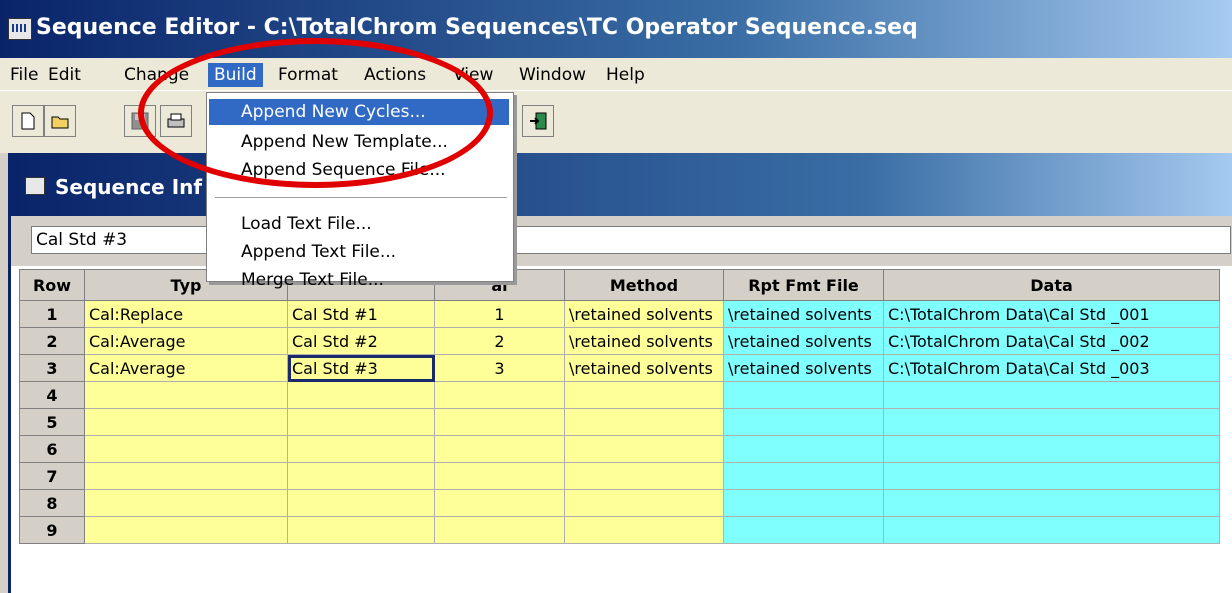 This screenshot has width=1232, height=593. I want to click on row-number: 1, so click(52, 314).